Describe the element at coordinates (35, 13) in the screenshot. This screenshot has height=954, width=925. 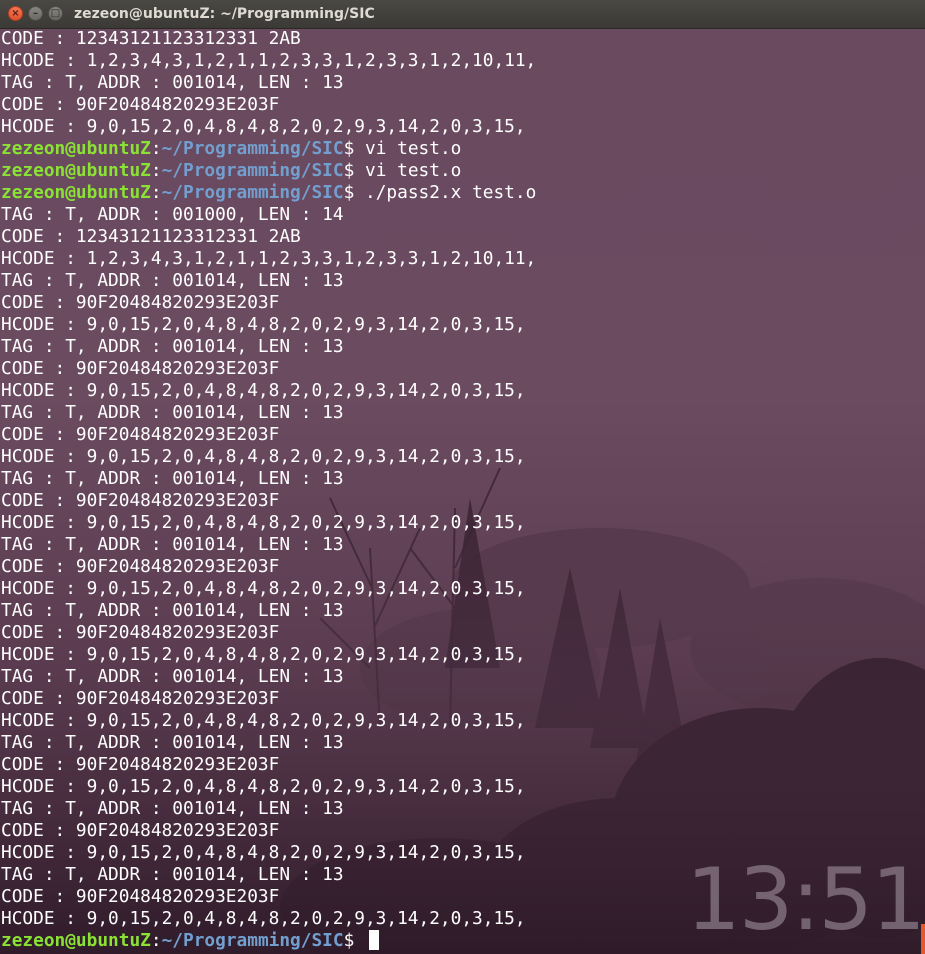
I see `minimize-button: –` at that location.